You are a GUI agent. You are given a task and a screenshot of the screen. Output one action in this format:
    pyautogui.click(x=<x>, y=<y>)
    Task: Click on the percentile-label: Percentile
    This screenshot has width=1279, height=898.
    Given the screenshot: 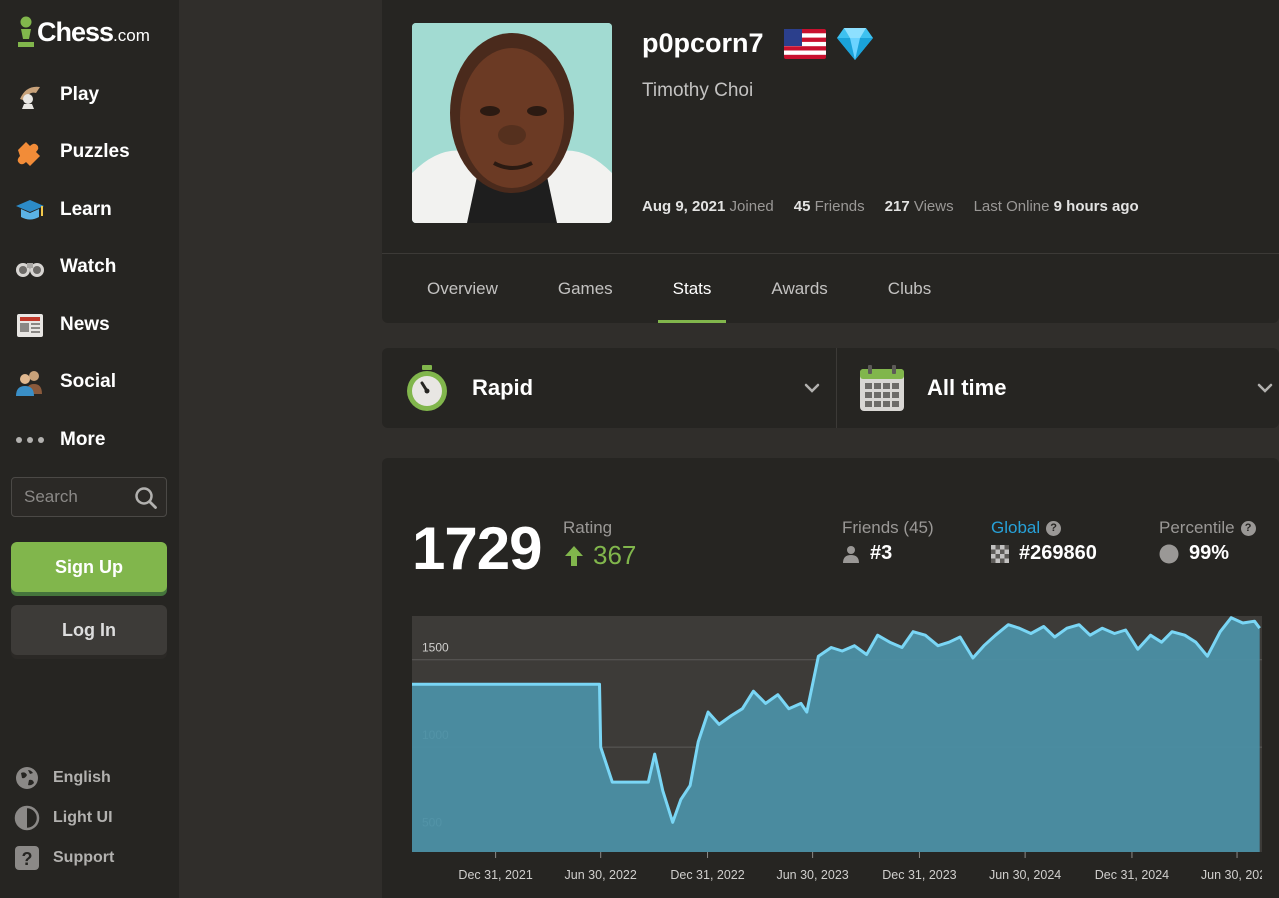 What is the action you would take?
    pyautogui.click(x=1197, y=527)
    